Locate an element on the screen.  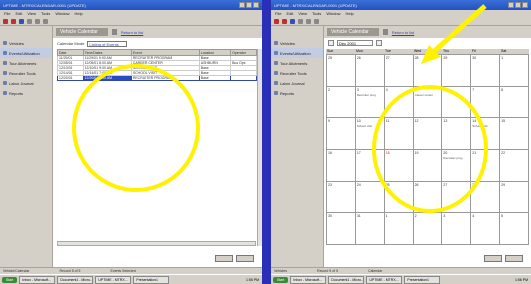
calendar-day-cell: 18 is located at coordinates (399, 165).